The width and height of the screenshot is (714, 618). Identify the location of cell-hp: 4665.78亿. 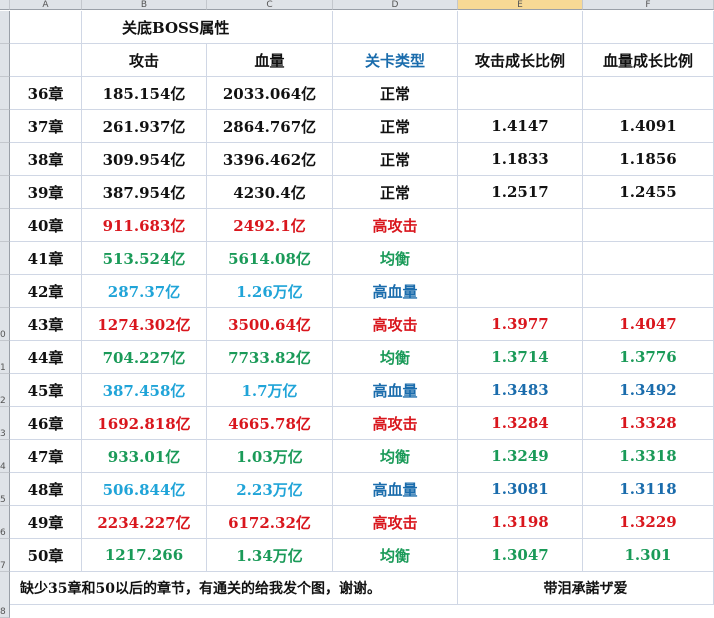
(270, 423).